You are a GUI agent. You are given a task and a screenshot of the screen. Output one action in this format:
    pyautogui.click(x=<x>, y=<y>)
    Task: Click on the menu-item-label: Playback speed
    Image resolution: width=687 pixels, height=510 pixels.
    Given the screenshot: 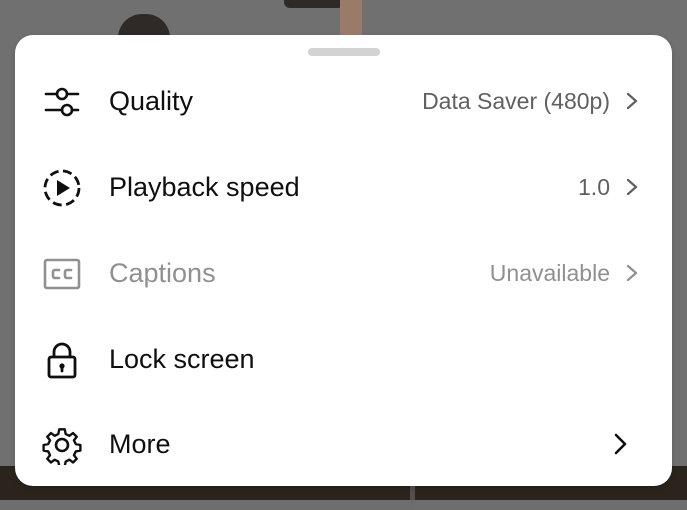 What is the action you would take?
    pyautogui.click(x=204, y=187)
    